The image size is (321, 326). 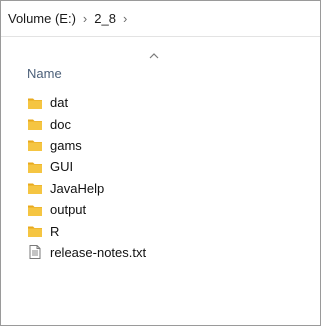 I want to click on item-name: output, so click(x=68, y=210).